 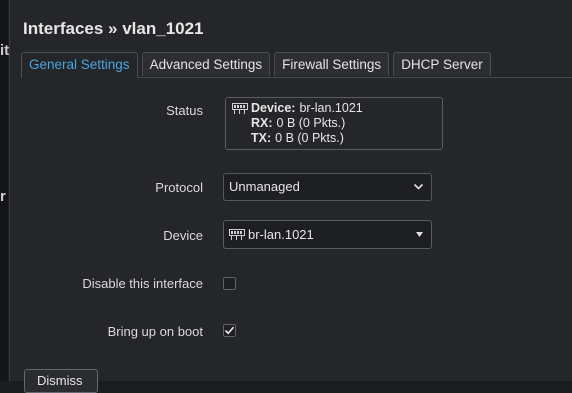 What do you see at coordinates (79, 65) in the screenshot?
I see `tab-general-settings: General Settings` at bounding box center [79, 65].